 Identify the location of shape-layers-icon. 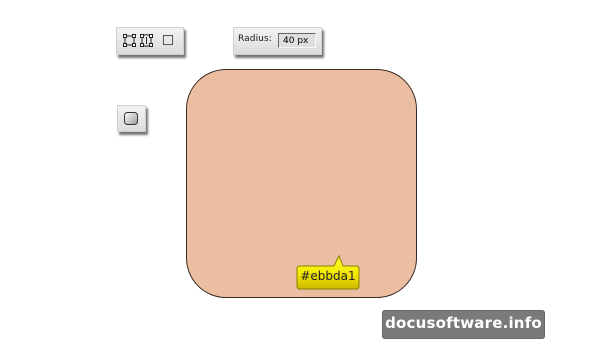
(129, 40).